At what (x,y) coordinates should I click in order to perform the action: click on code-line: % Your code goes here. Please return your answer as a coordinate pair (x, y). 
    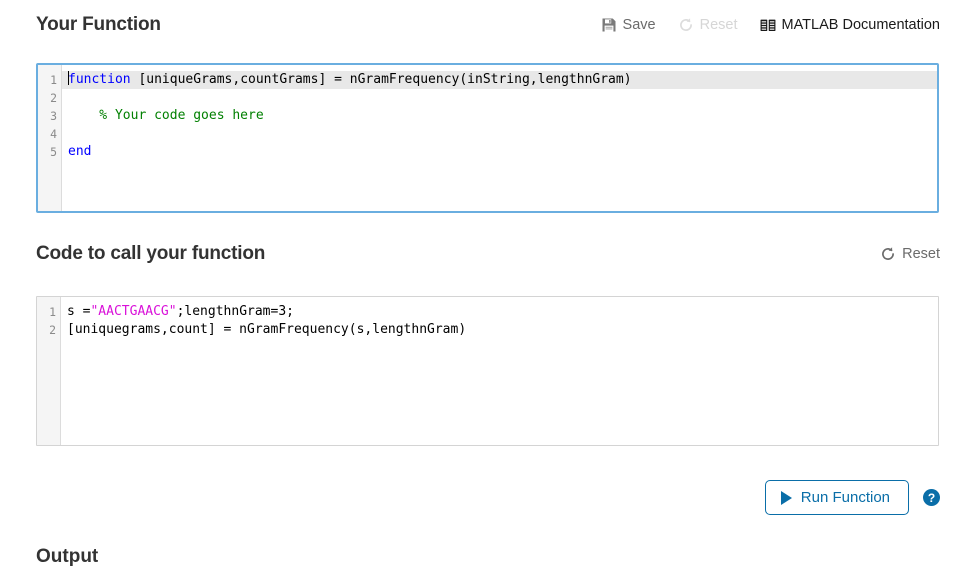
    Looking at the image, I should click on (499, 116).